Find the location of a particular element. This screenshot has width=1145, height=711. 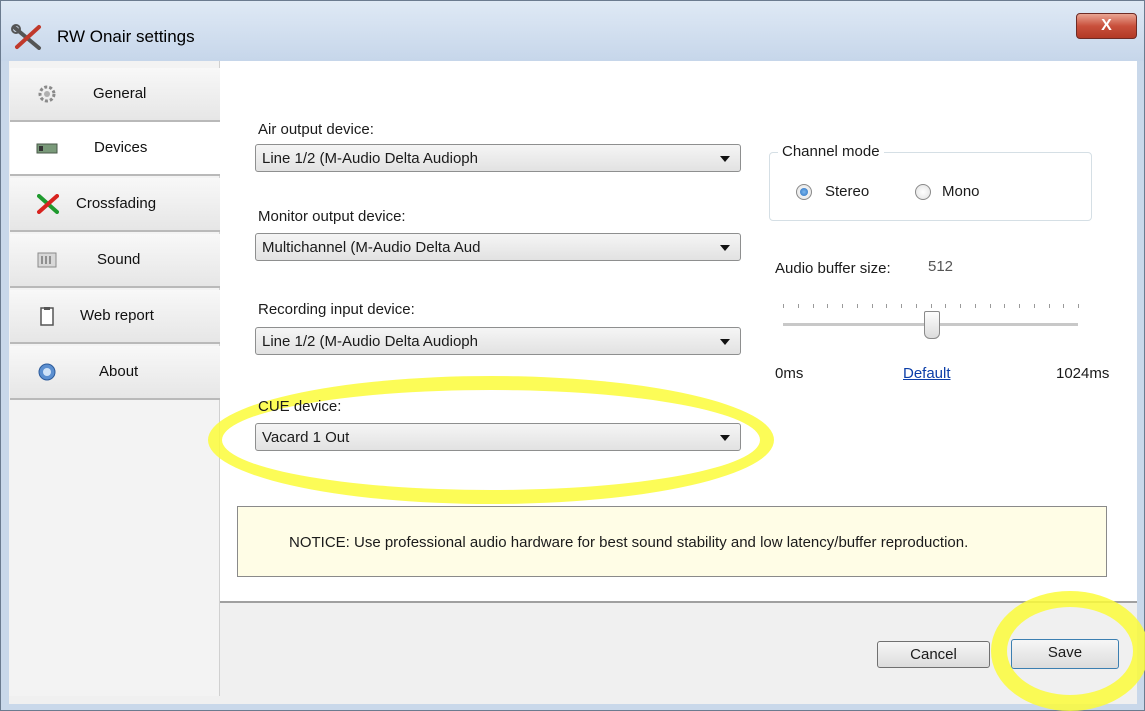

sidebar-item-label: General is located at coordinates (120, 93).